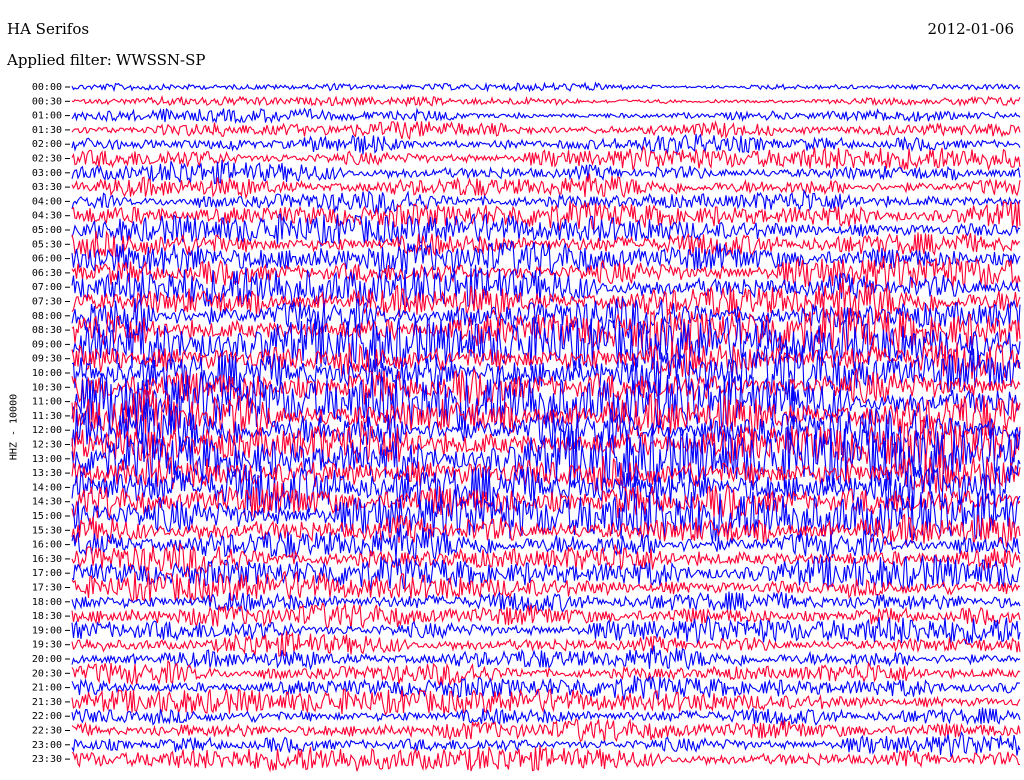 This screenshot has width=1024, height=780. What do you see at coordinates (47, 373) in the screenshot?
I see `time-tick-label: 10:00` at bounding box center [47, 373].